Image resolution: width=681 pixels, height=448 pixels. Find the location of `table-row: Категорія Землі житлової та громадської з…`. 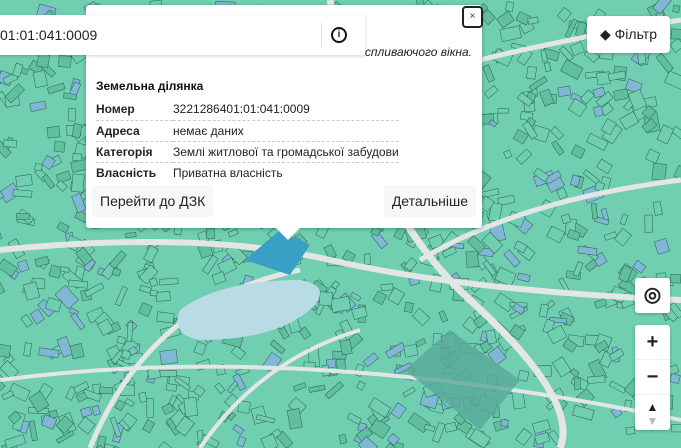

table-row: Категорія Землі житлової та громадської з… is located at coordinates (247, 152).